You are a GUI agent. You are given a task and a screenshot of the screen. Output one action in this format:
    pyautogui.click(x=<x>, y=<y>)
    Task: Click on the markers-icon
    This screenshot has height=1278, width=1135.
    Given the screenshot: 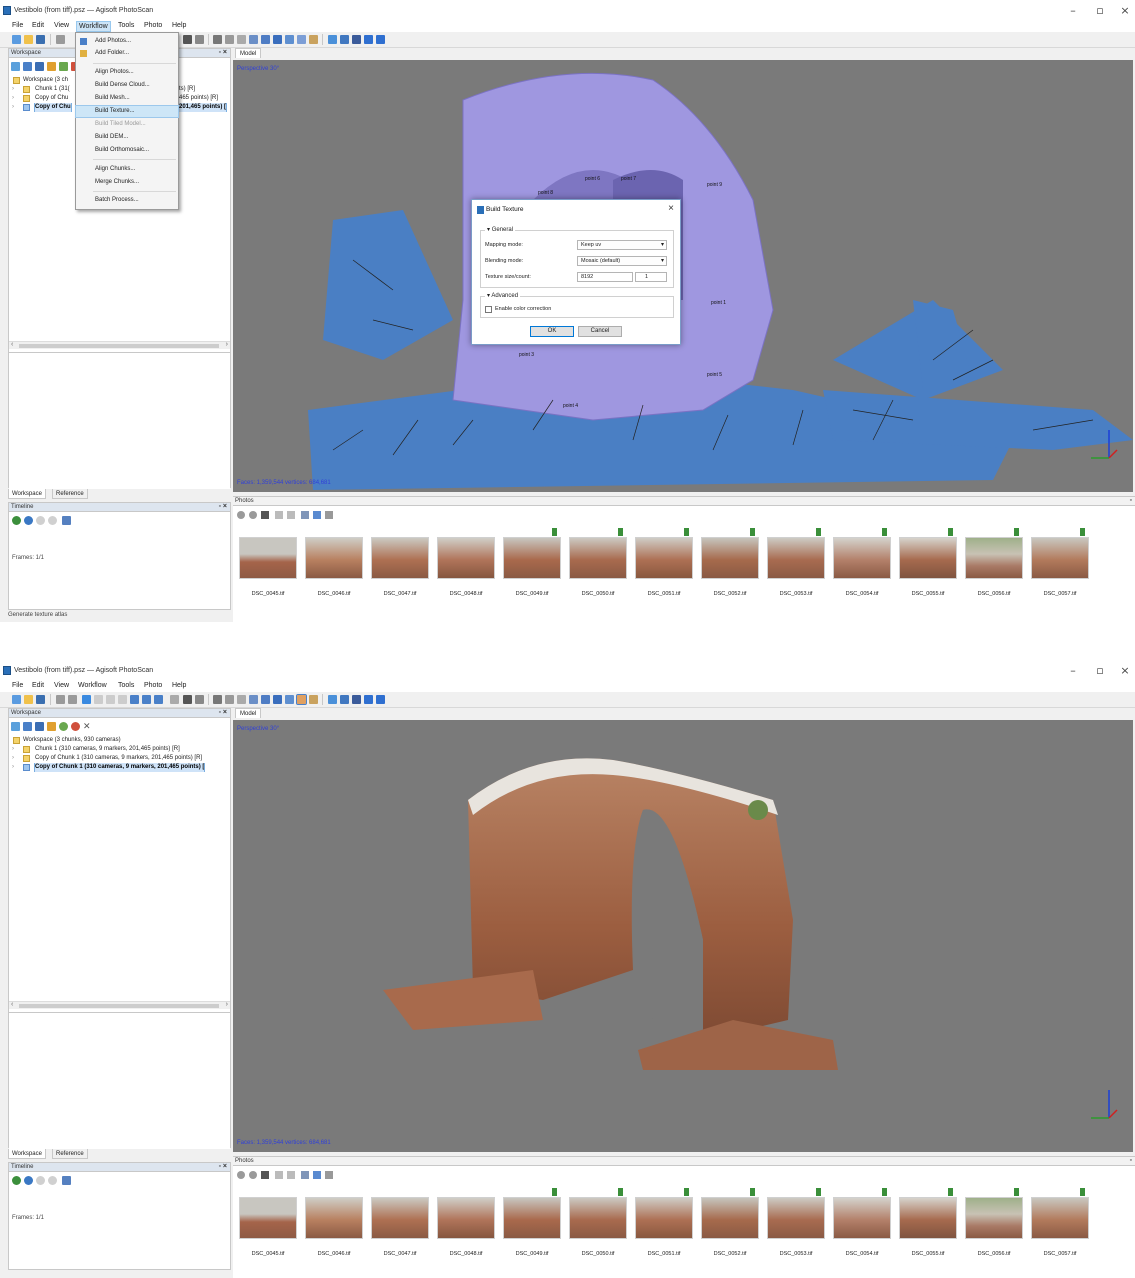 What is the action you would take?
    pyautogui.click(x=344, y=699)
    